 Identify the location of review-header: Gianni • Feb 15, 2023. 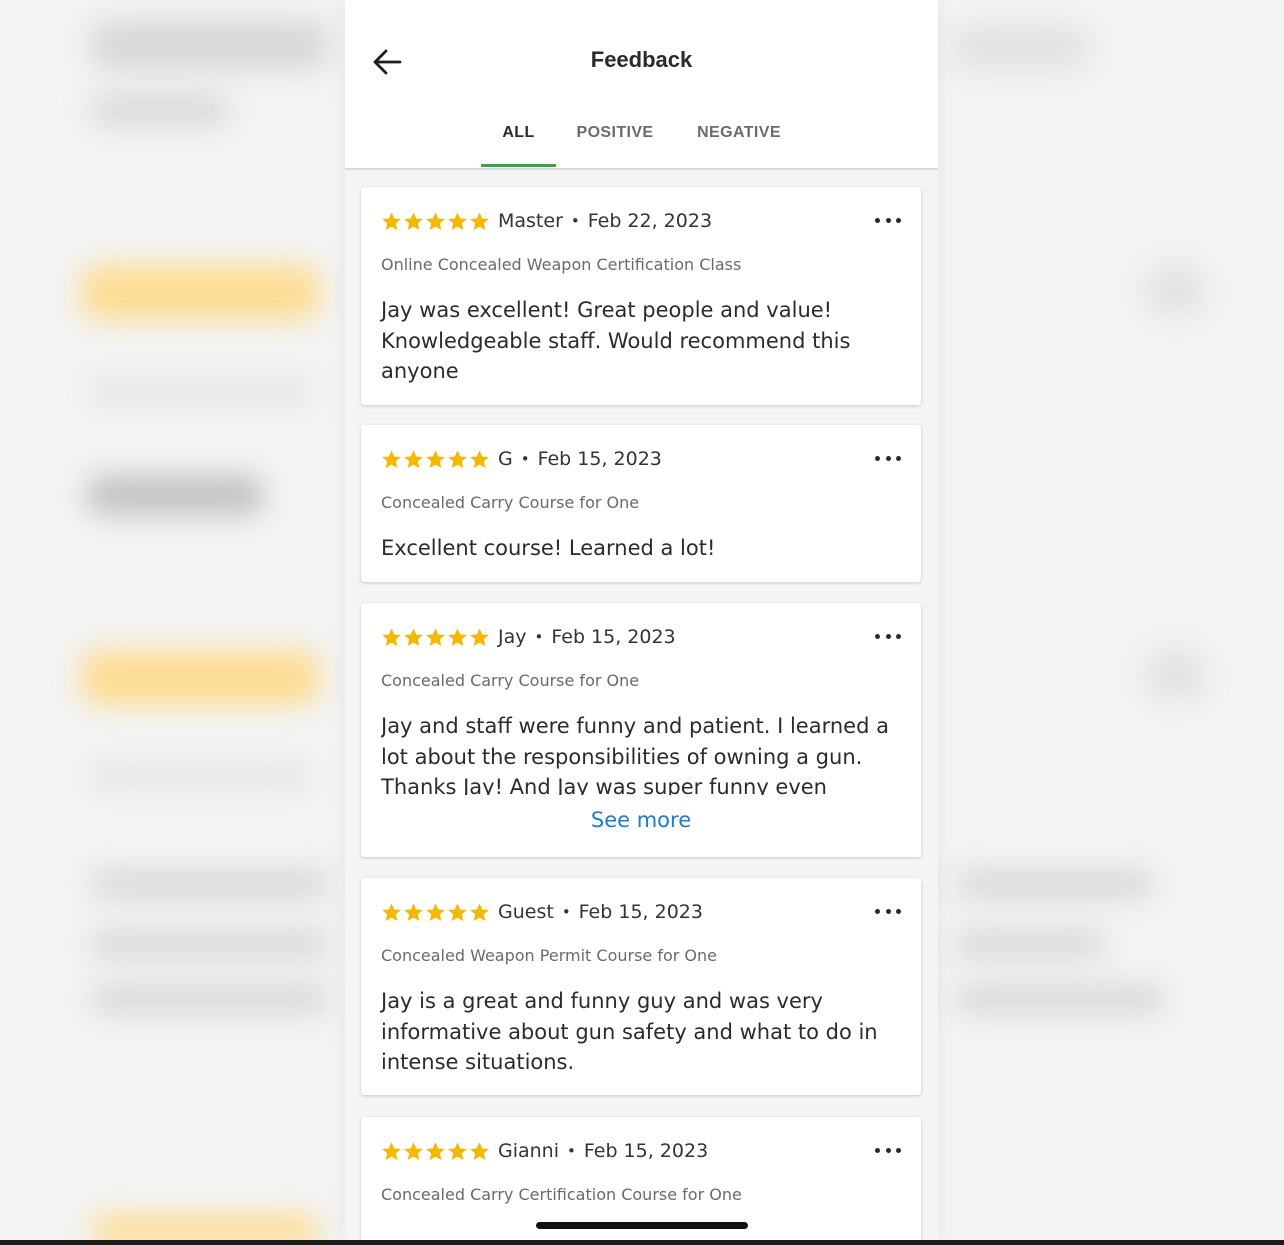
(544, 1151).